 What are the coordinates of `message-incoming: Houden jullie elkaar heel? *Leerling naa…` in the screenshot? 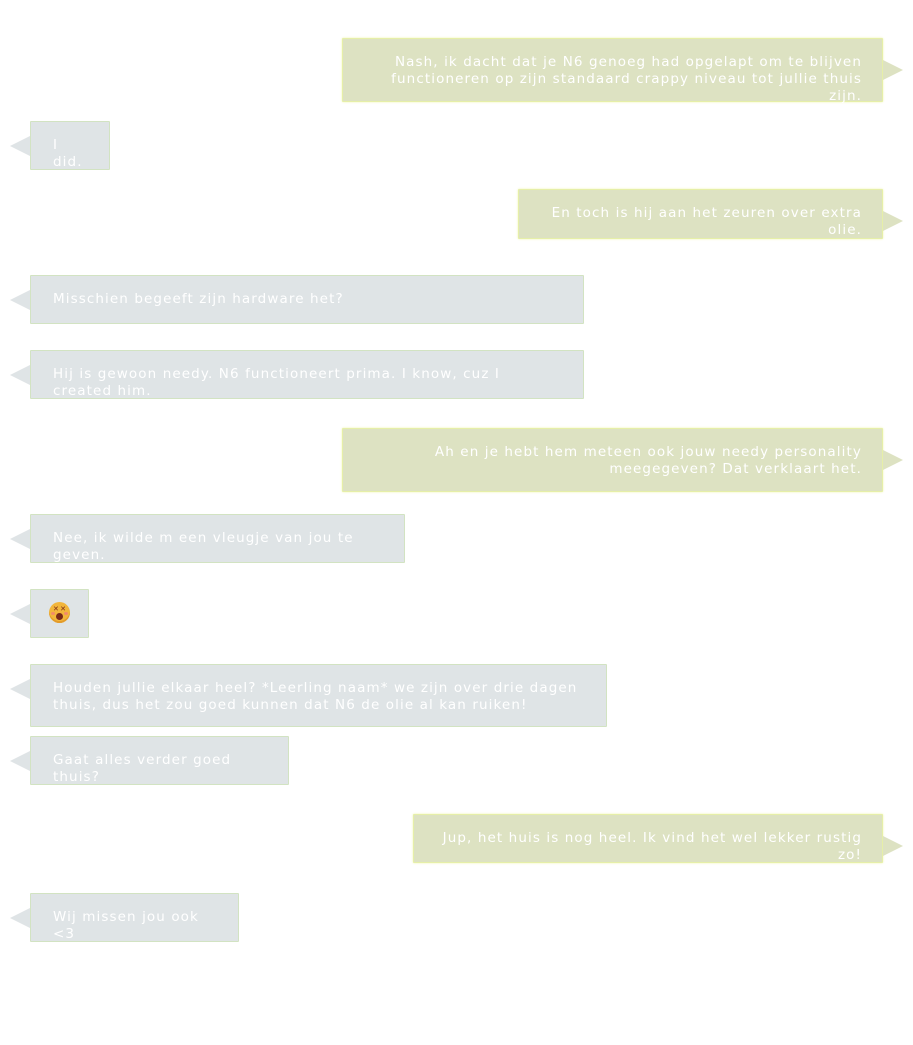 It's located at (308, 695).